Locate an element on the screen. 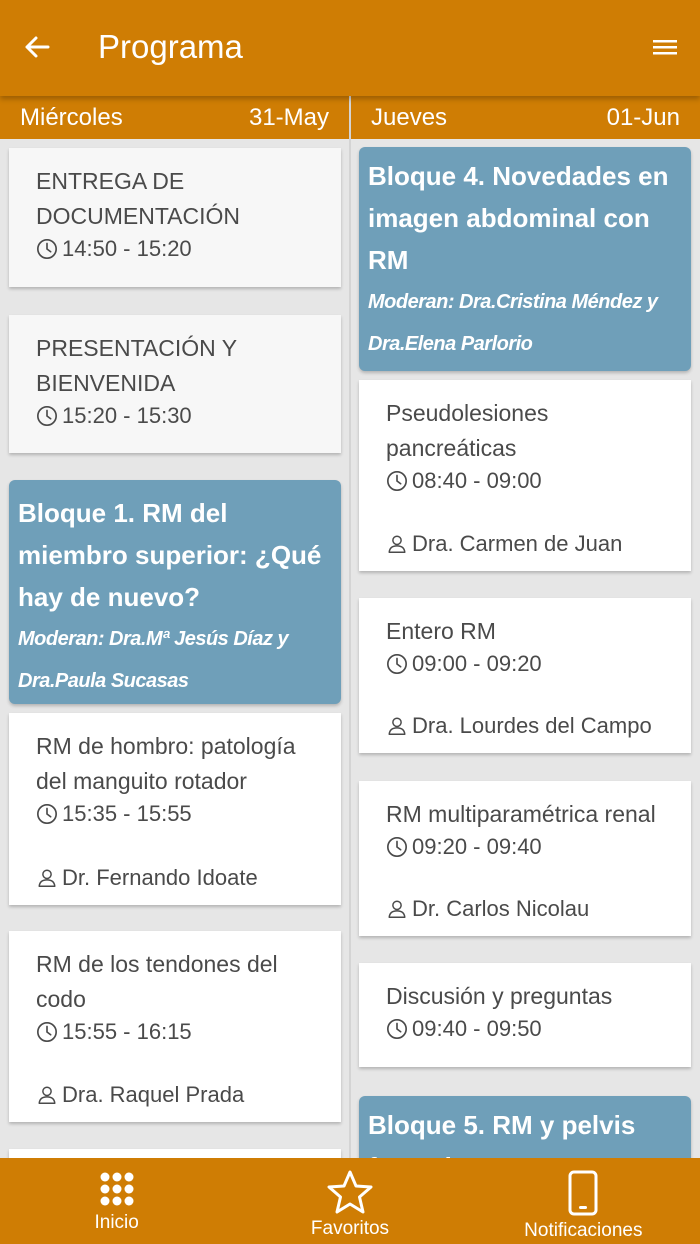  arrow-left-icon is located at coordinates (37, 47).